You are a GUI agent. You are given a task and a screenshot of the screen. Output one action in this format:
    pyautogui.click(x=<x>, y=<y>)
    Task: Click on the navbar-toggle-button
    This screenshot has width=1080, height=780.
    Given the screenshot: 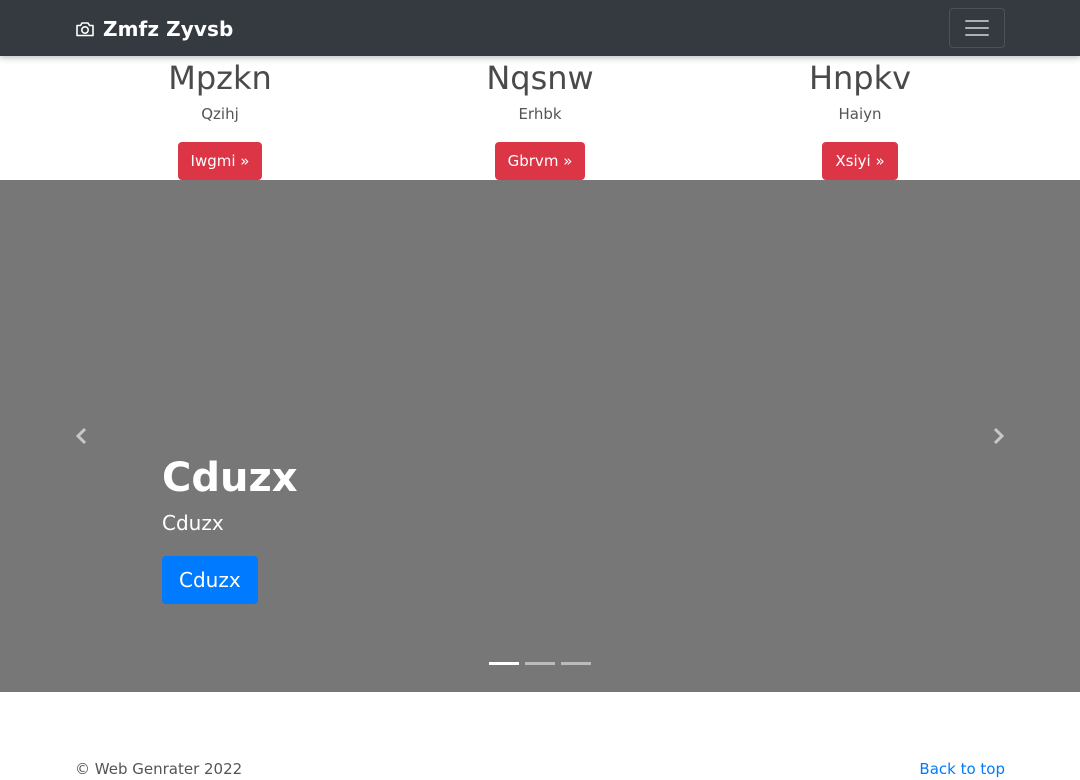 What is the action you would take?
    pyautogui.click(x=977, y=28)
    